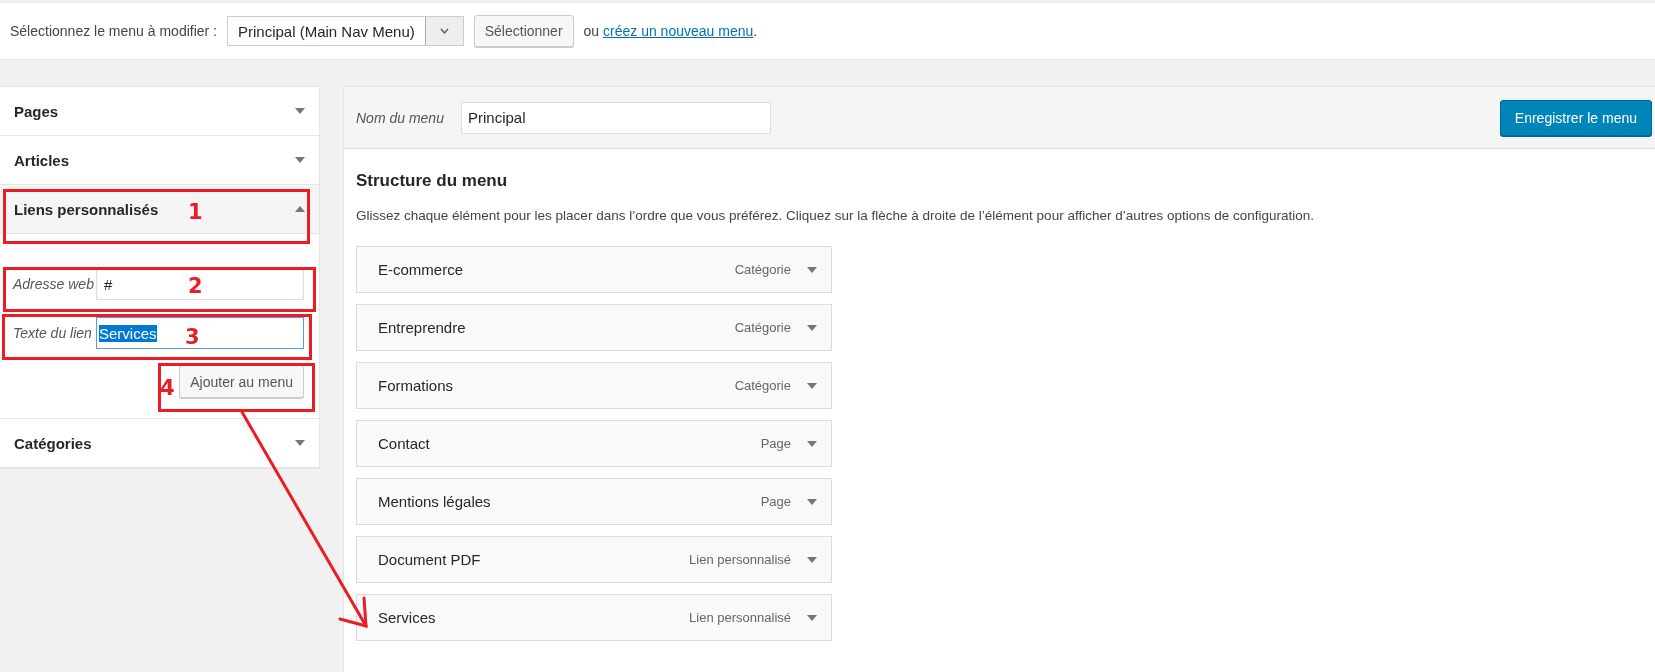 This screenshot has width=1655, height=672. Describe the element at coordinates (1575, 117) in the screenshot. I see `save-menu-button: Enregistrer le menu` at that location.